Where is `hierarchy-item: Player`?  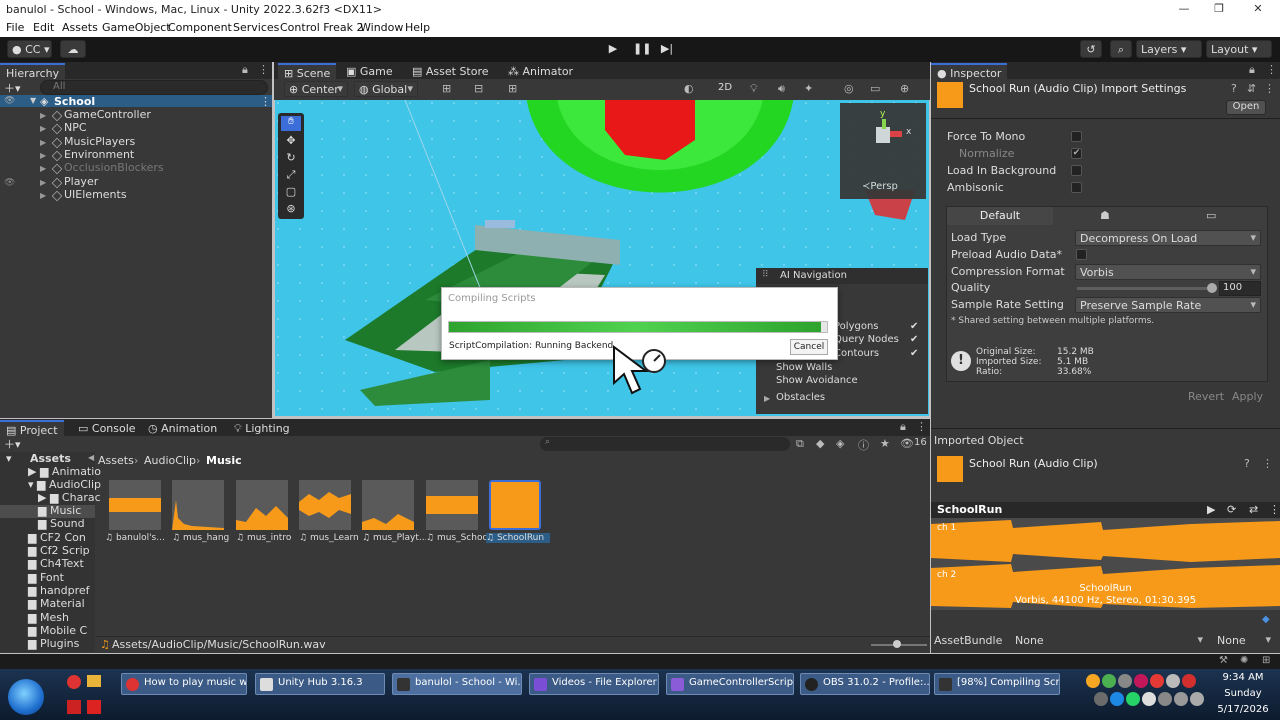 hierarchy-item: Player is located at coordinates (81, 181).